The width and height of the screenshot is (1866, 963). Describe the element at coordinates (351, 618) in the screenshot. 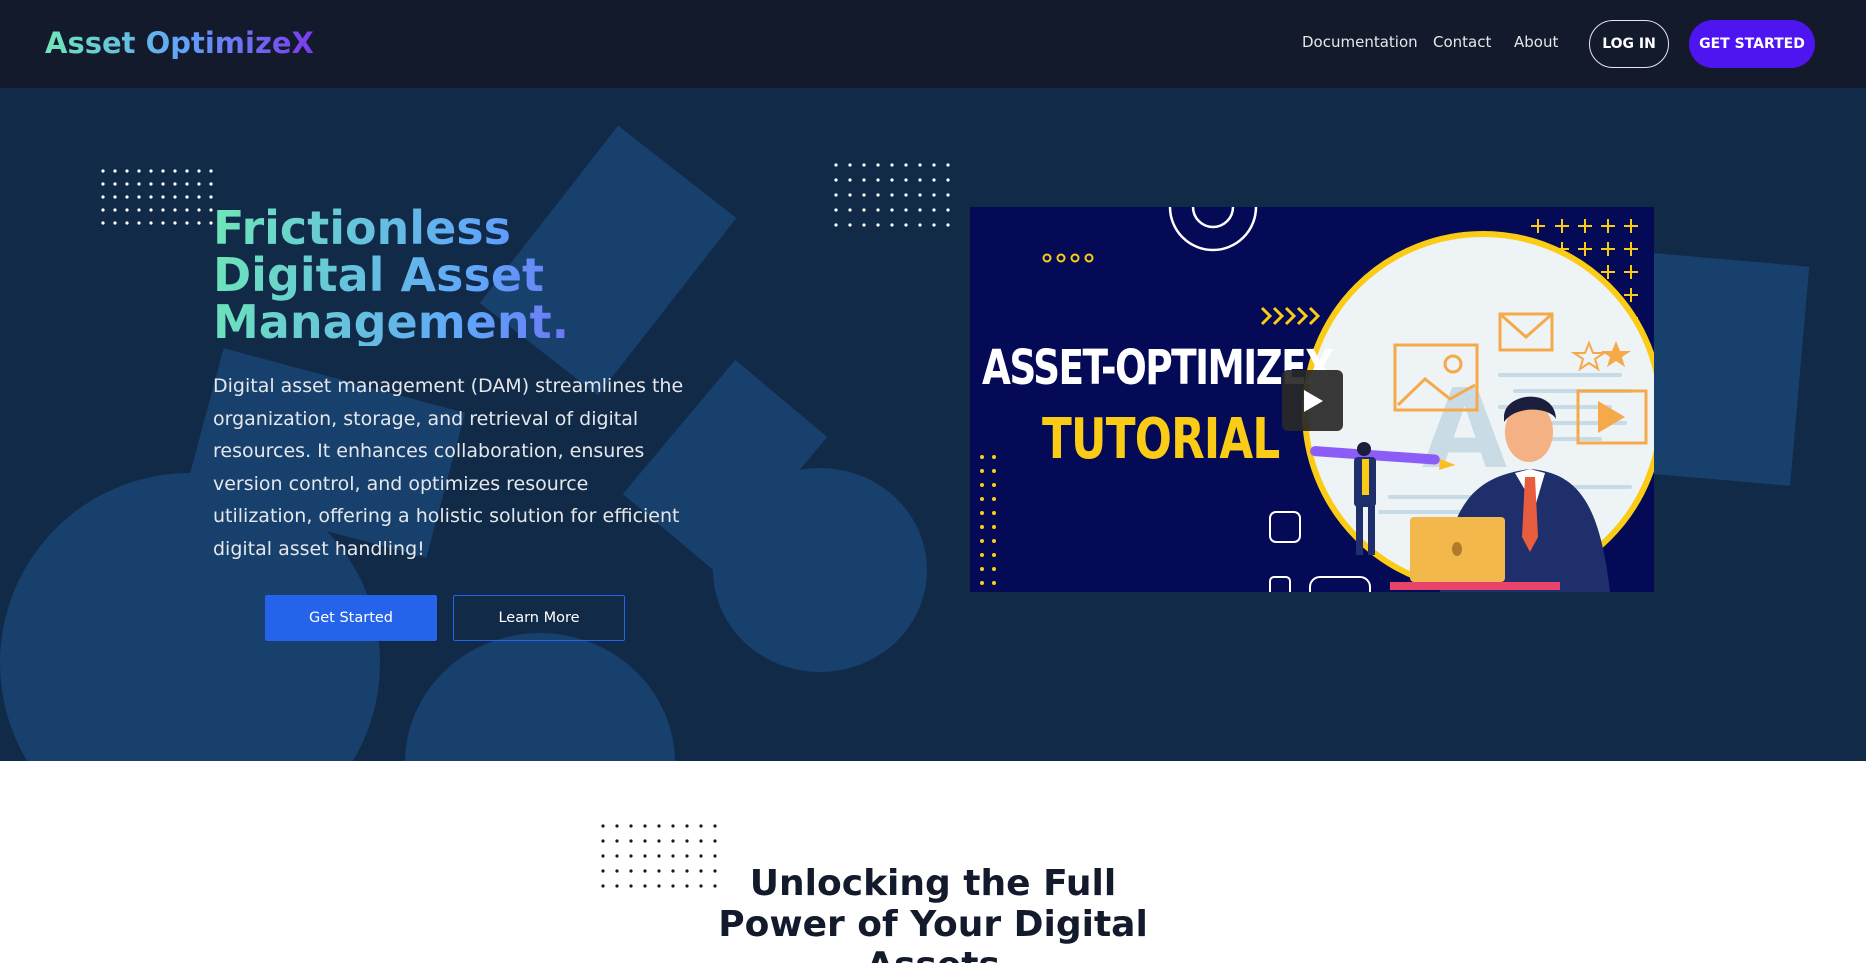

I see `get-started-button: Get Started` at that location.